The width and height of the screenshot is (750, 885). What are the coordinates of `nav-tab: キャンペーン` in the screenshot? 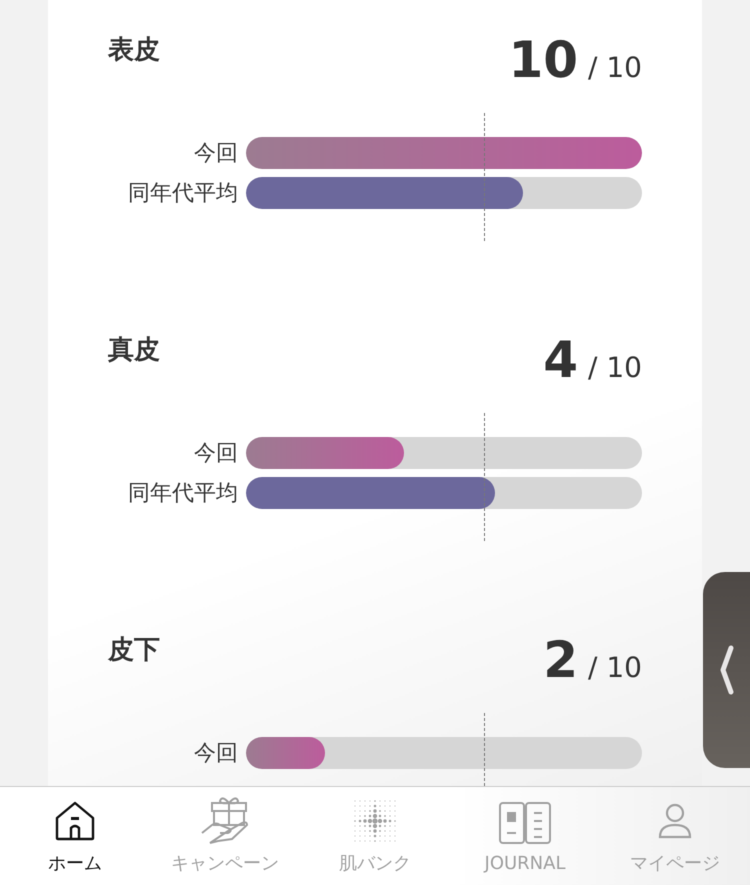 It's located at (225, 836).